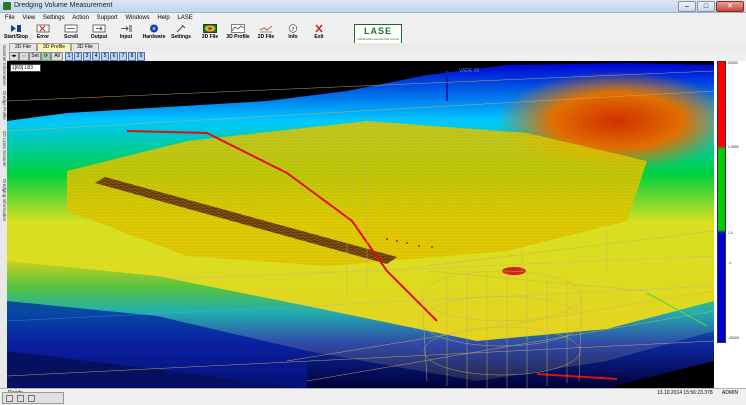 This screenshot has width=746, height=405. I want to click on 3d-file-button: 3D File, so click(210, 33).